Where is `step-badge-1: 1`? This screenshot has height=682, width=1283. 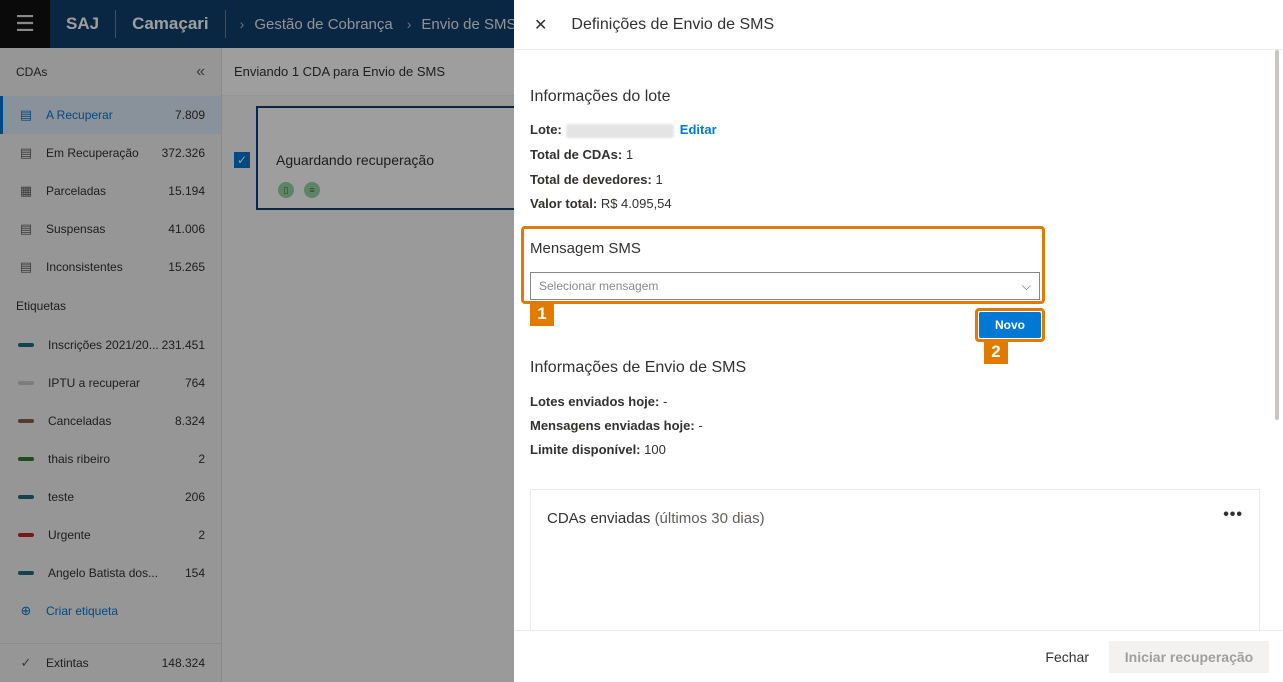 step-badge-1: 1 is located at coordinates (542, 314).